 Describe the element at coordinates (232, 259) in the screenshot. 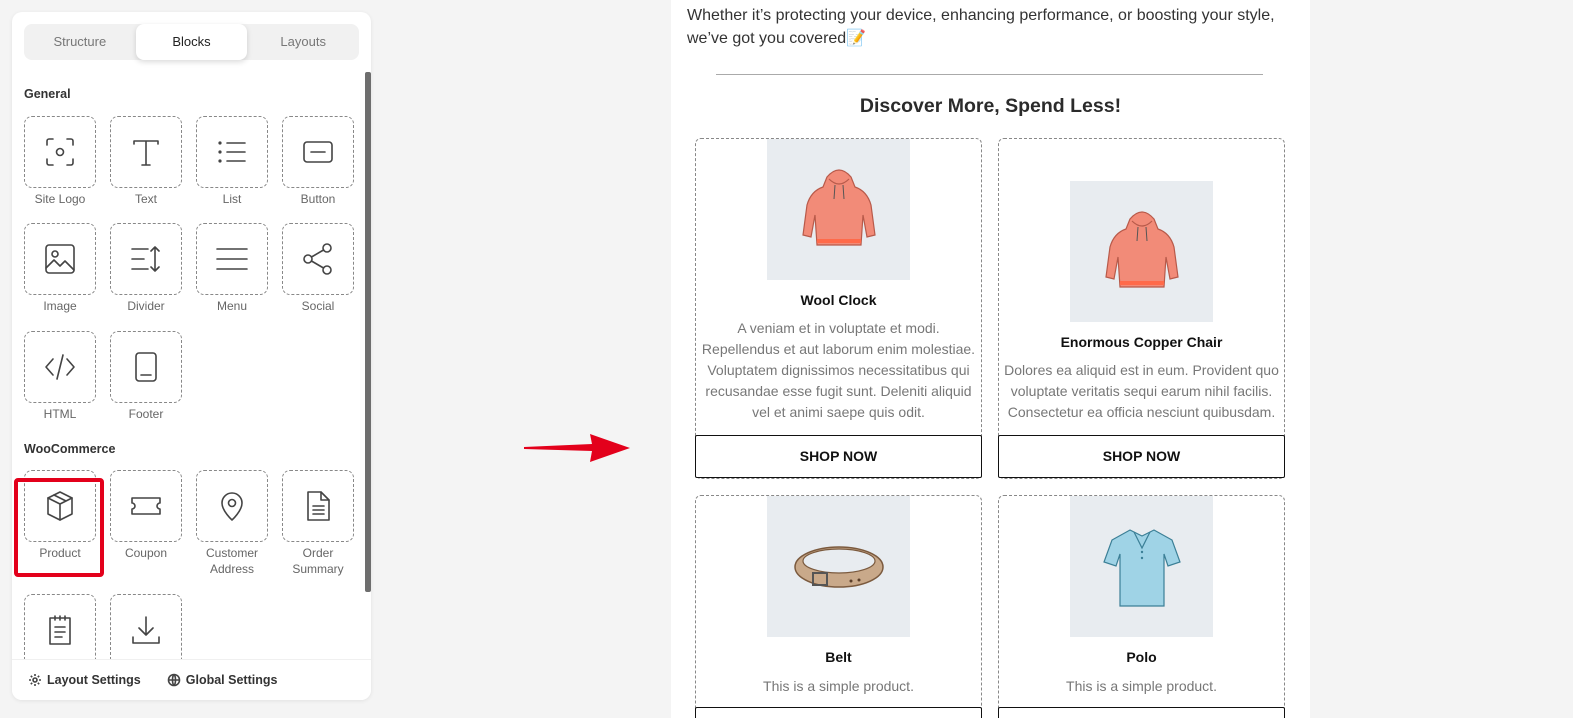

I see `menu-icon` at that location.